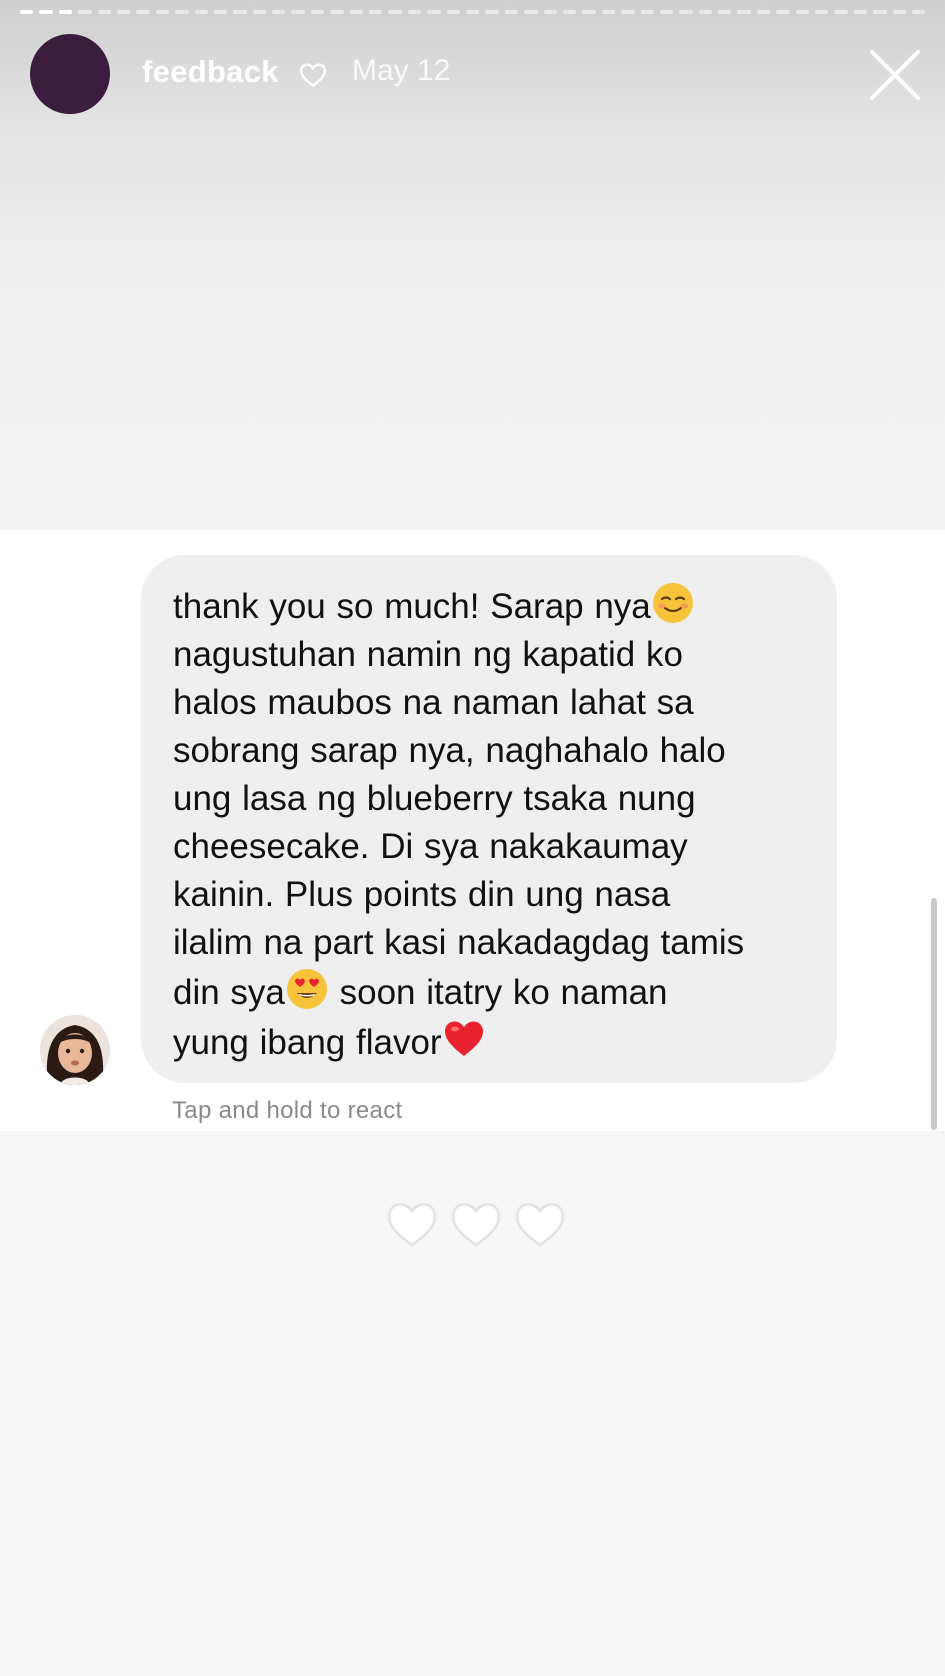 The height and width of the screenshot is (1676, 945). What do you see at coordinates (307, 1042) in the screenshot?
I see `message-line: yung ibang flavor` at bounding box center [307, 1042].